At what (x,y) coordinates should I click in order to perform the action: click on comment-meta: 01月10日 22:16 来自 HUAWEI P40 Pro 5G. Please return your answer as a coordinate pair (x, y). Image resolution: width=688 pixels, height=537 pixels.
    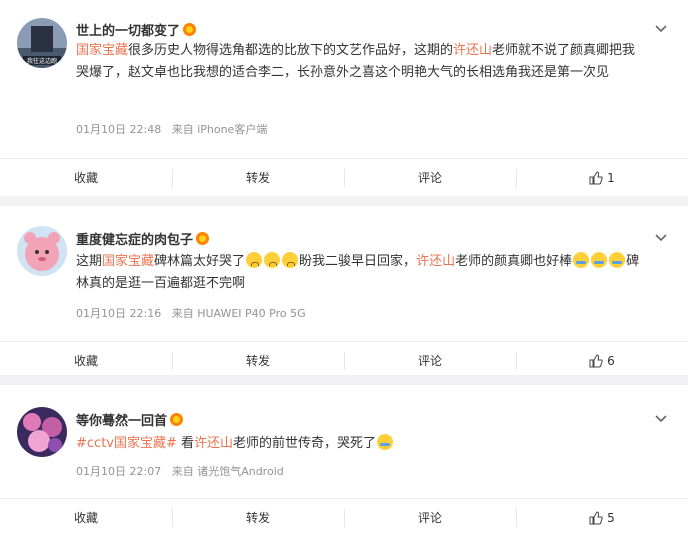
    Looking at the image, I should click on (194, 313).